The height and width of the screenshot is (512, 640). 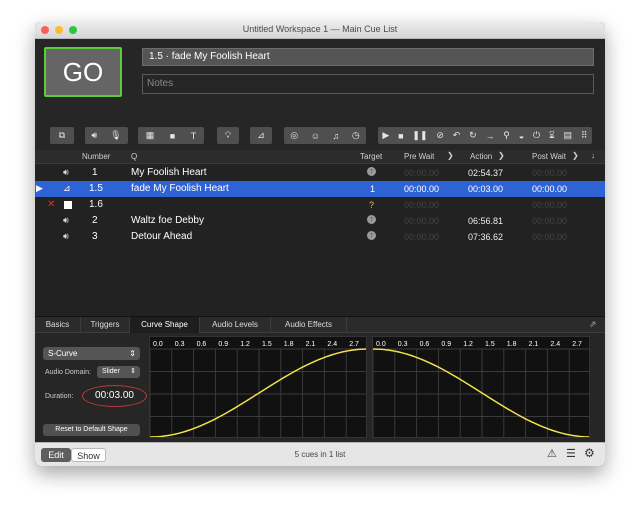 I want to click on cue-count: 5 cues in 1 list, so click(x=320, y=454).